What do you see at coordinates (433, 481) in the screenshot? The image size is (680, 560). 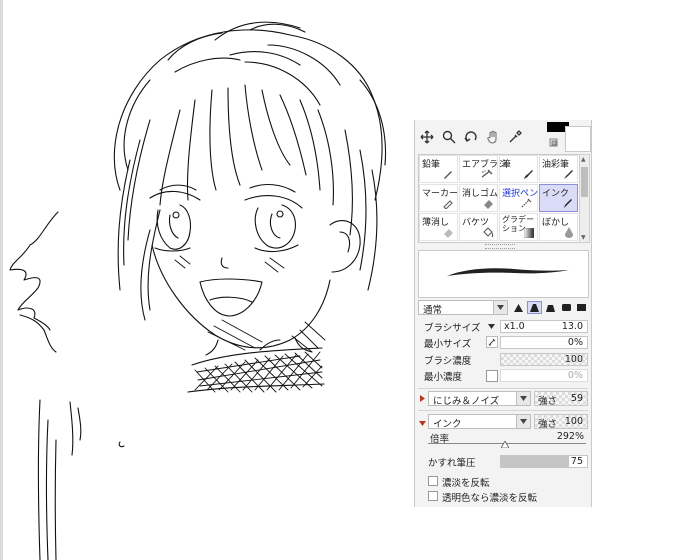 I see `invert-density-checkbox` at bounding box center [433, 481].